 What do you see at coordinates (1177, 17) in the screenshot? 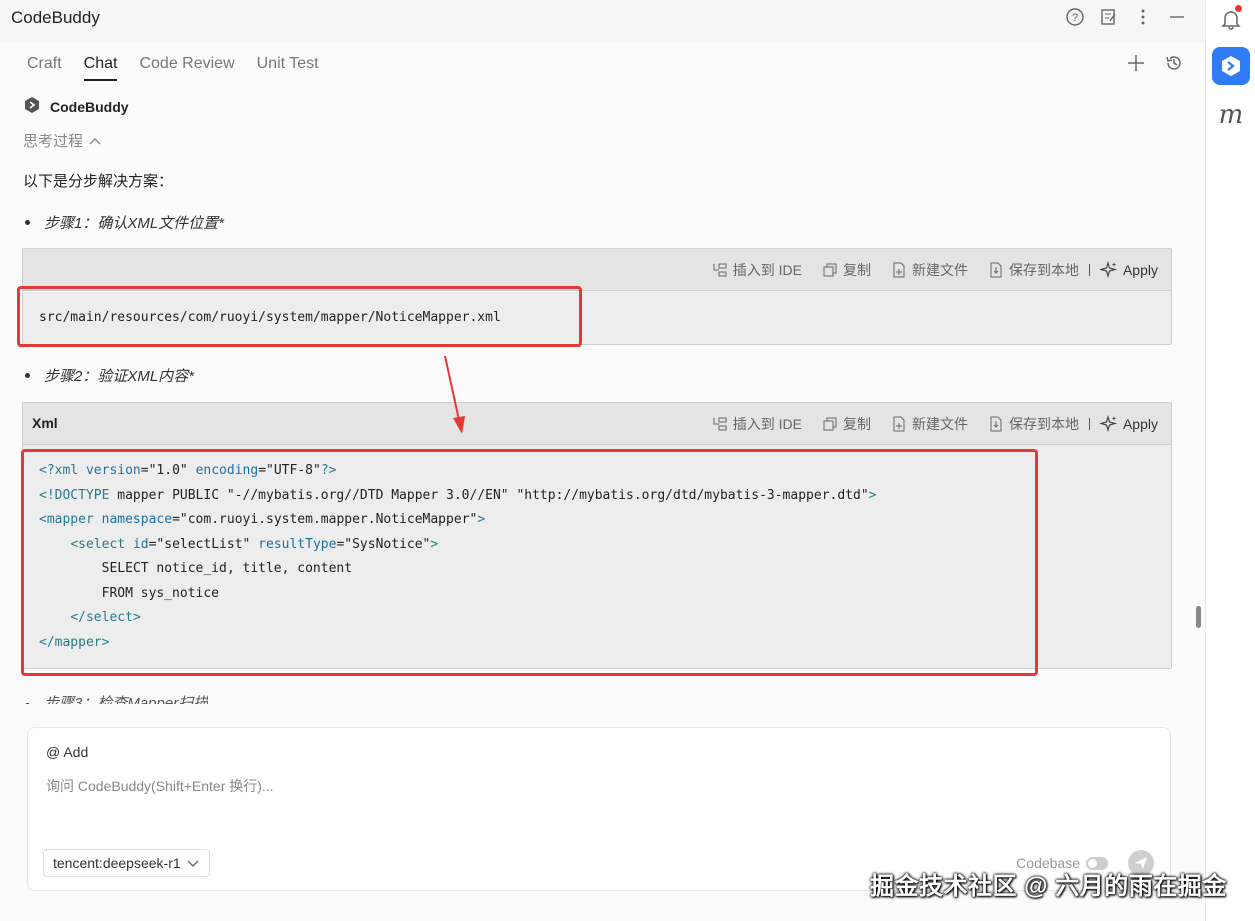
I see `minimize-icon` at bounding box center [1177, 17].